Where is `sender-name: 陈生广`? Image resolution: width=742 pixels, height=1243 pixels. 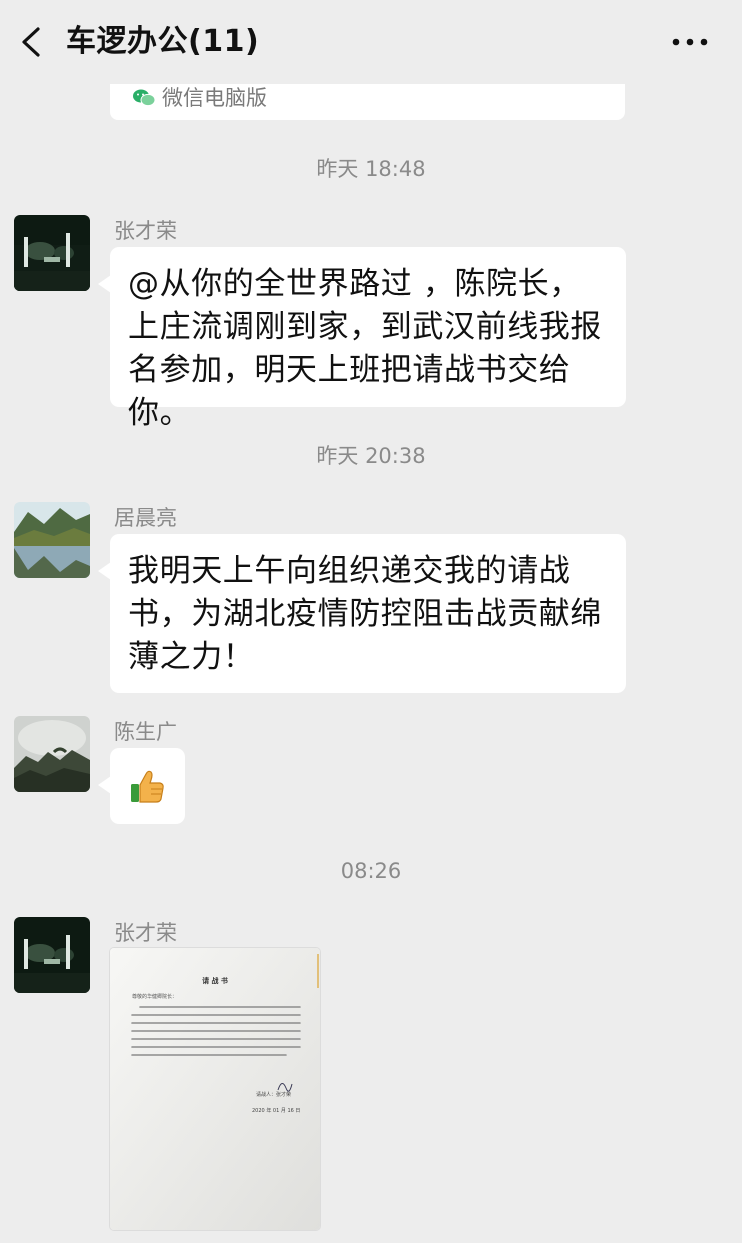
sender-name: 陈生广 is located at coordinates (145, 732).